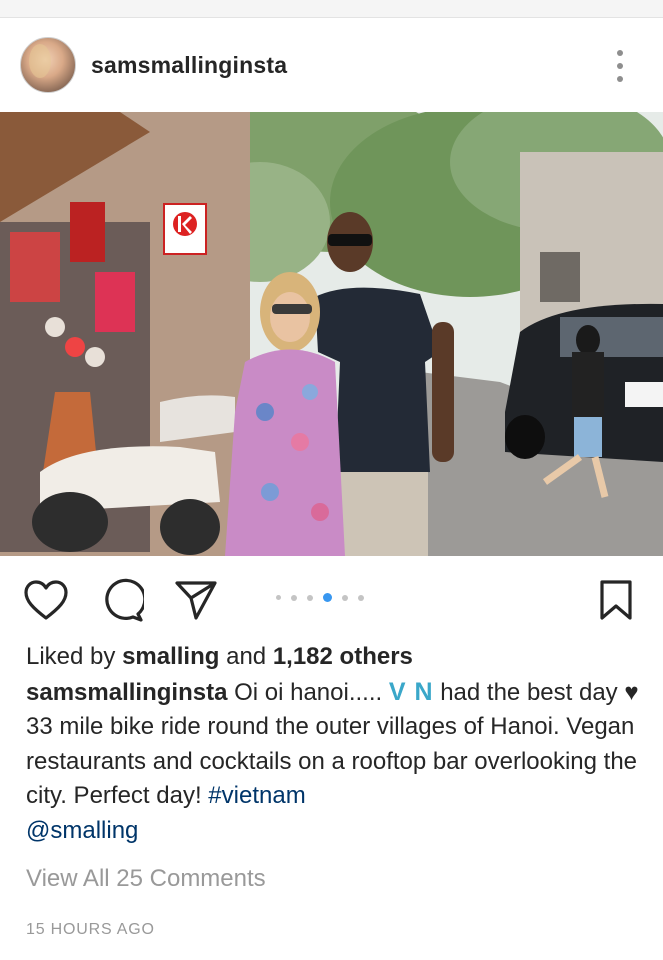 This screenshot has width=663, height=960. What do you see at coordinates (126, 692) in the screenshot?
I see `caption-username: samsmallinginsta` at bounding box center [126, 692].